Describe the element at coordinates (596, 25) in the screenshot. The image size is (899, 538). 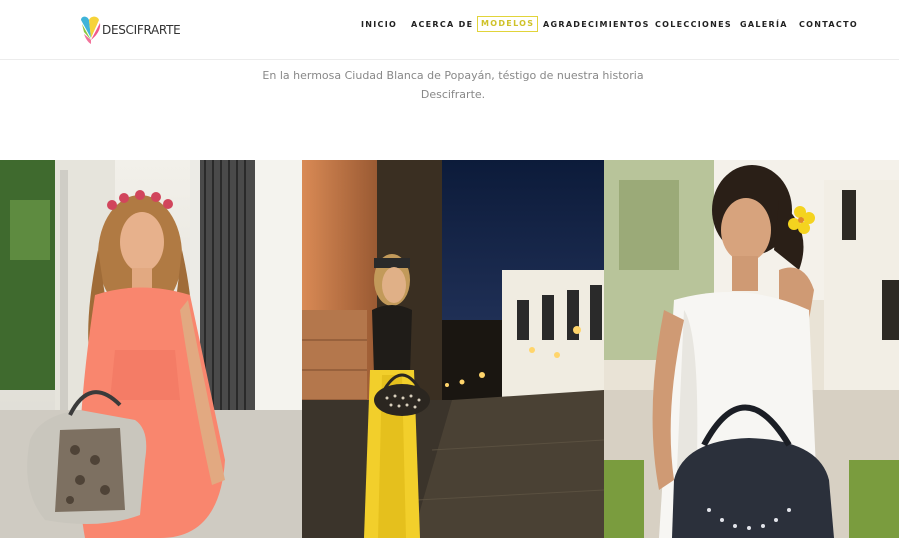
I see `nav-agradecimientos: AGRADECIMIENTOS` at that location.